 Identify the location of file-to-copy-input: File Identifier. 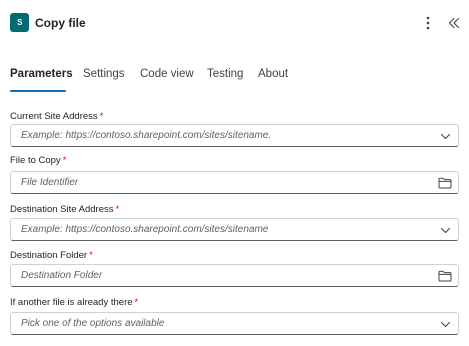
(234, 182).